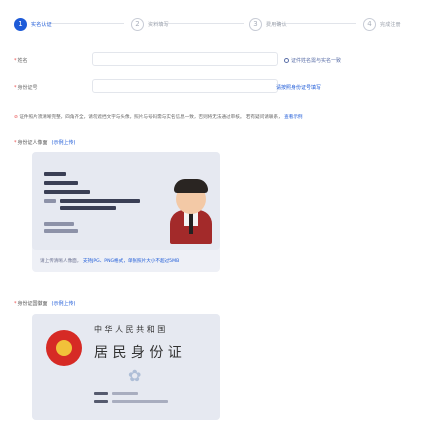 Image resolution: width=432 pixels, height=442 pixels. What do you see at coordinates (185, 59) in the screenshot?
I see `name-input` at bounding box center [185, 59].